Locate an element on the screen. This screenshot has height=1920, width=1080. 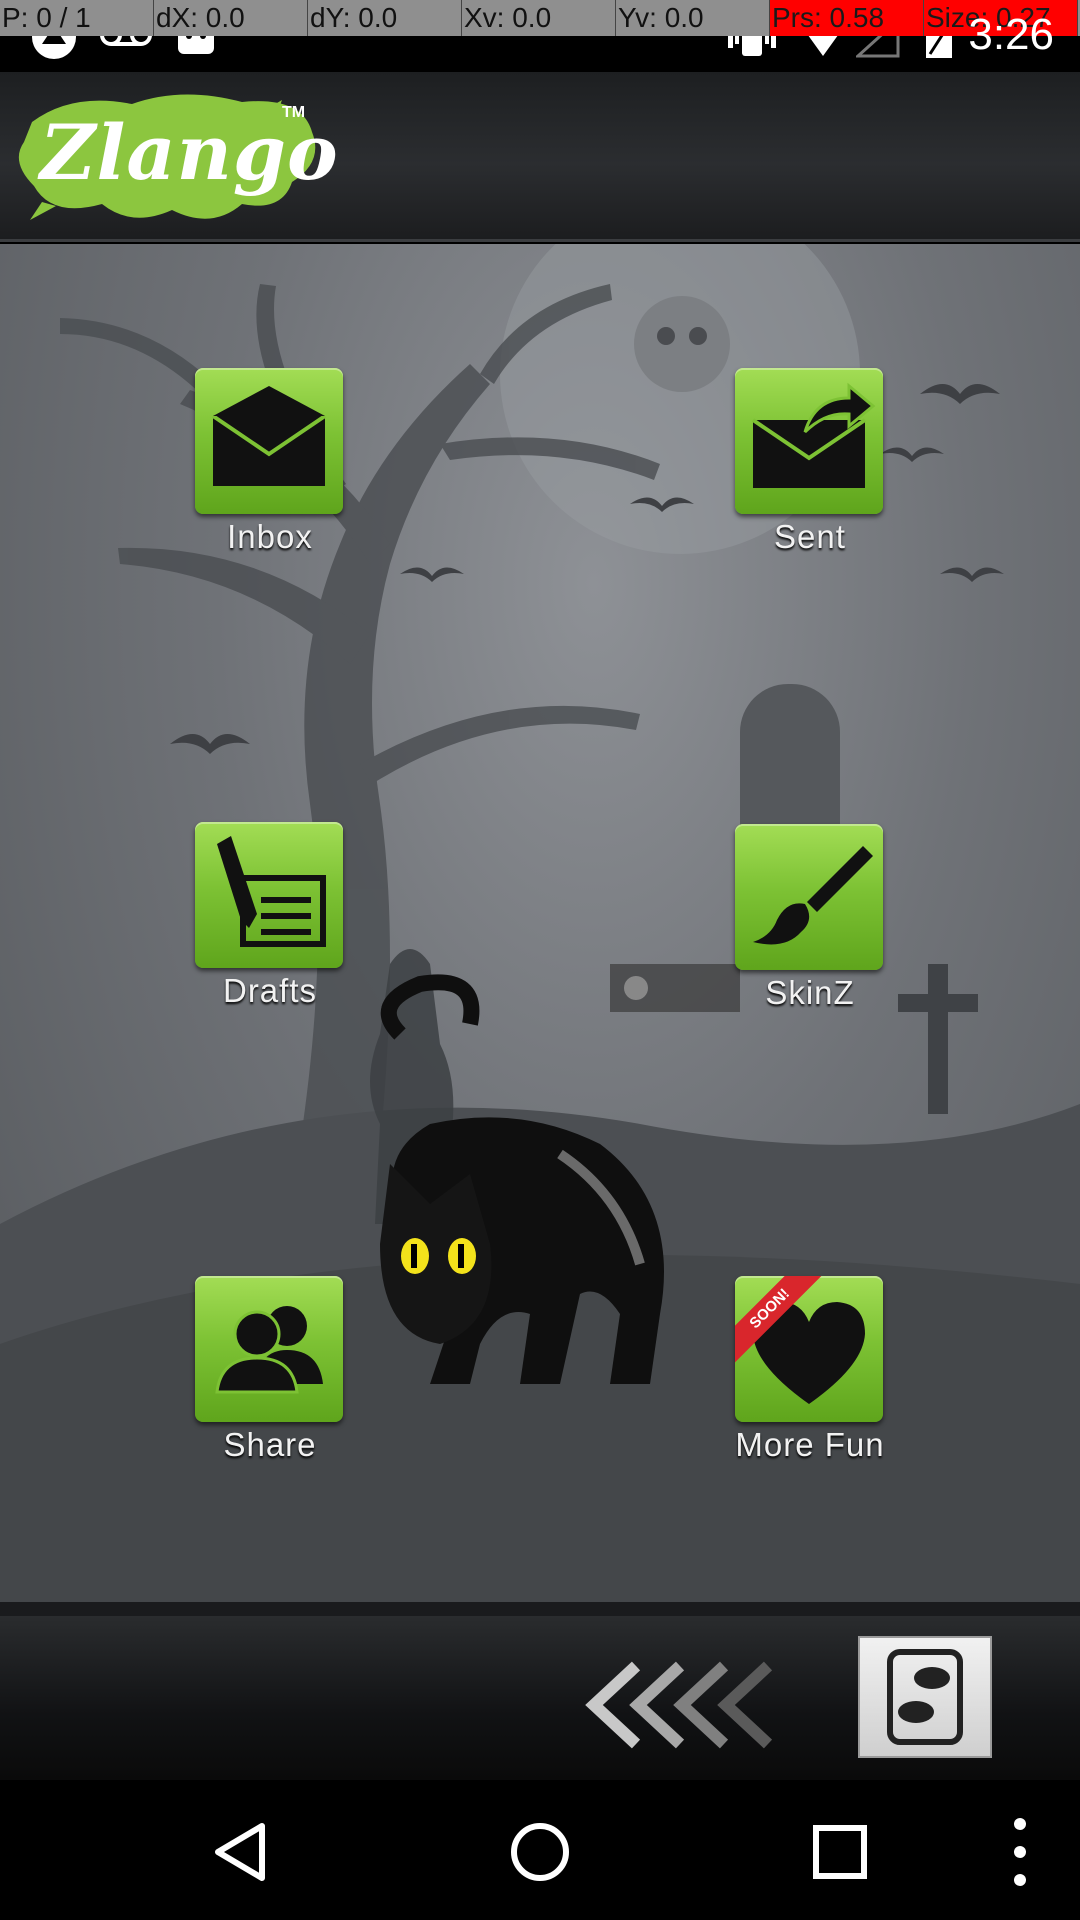
pressure: Prs: 0.58 is located at coordinates (847, 18).